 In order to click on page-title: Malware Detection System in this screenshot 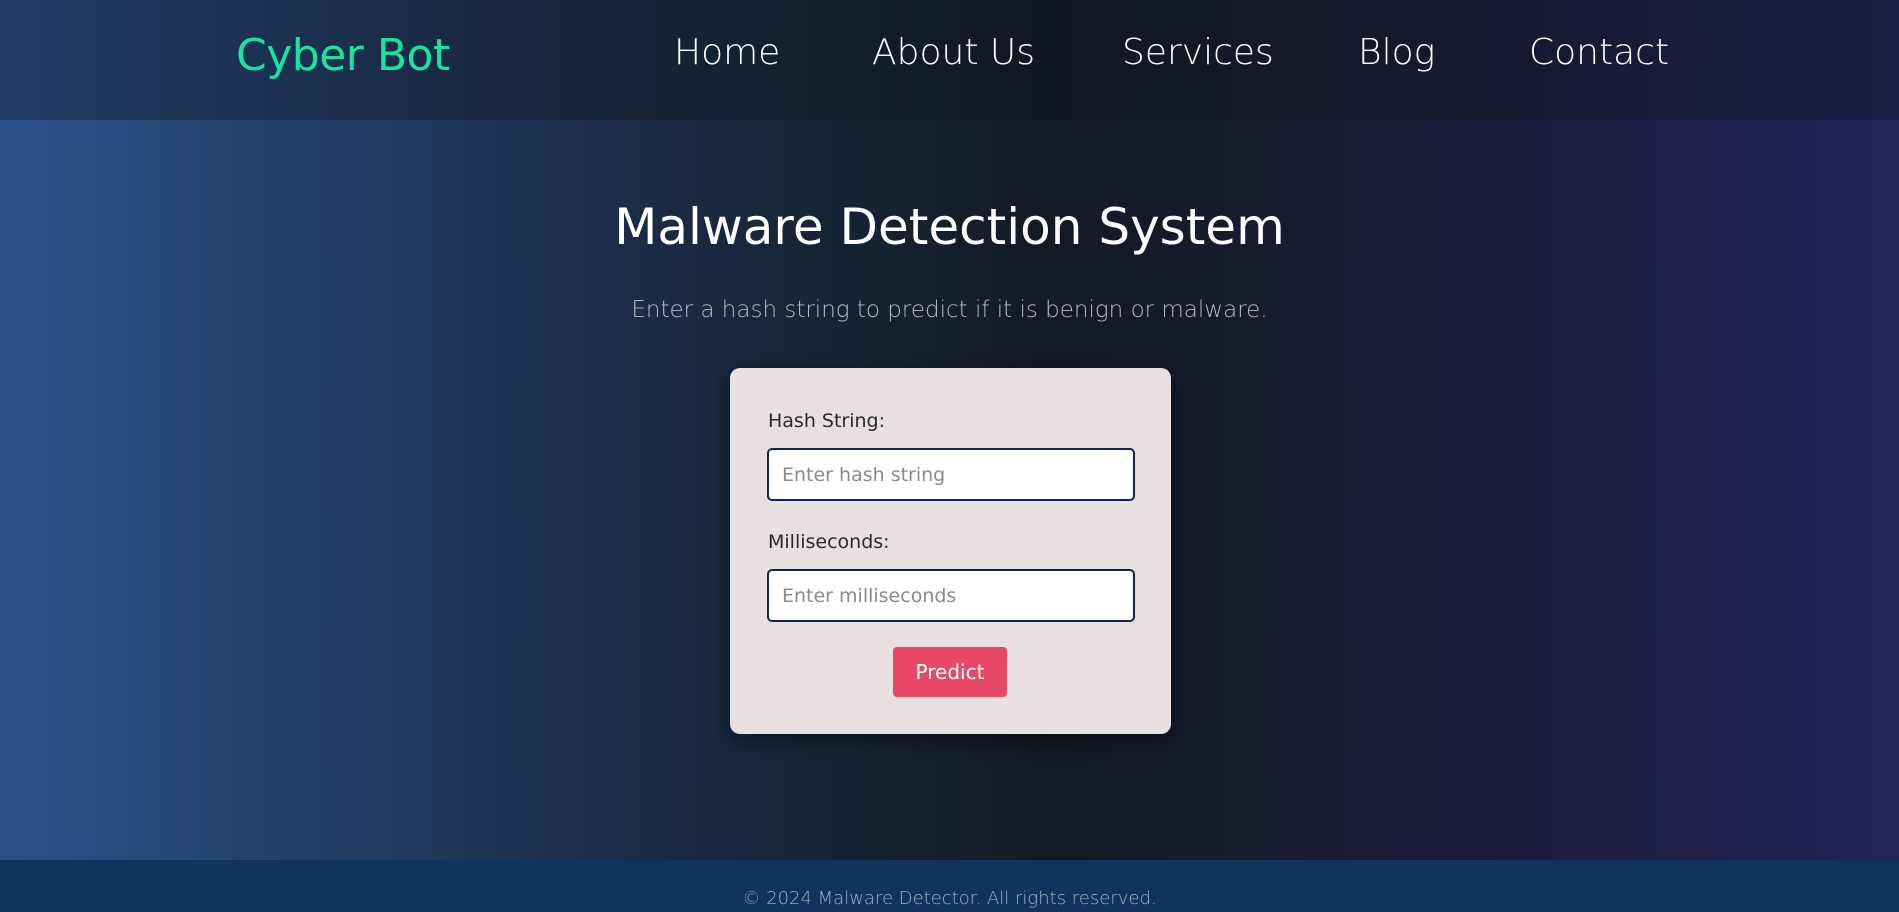, I will do `click(949, 227)`.